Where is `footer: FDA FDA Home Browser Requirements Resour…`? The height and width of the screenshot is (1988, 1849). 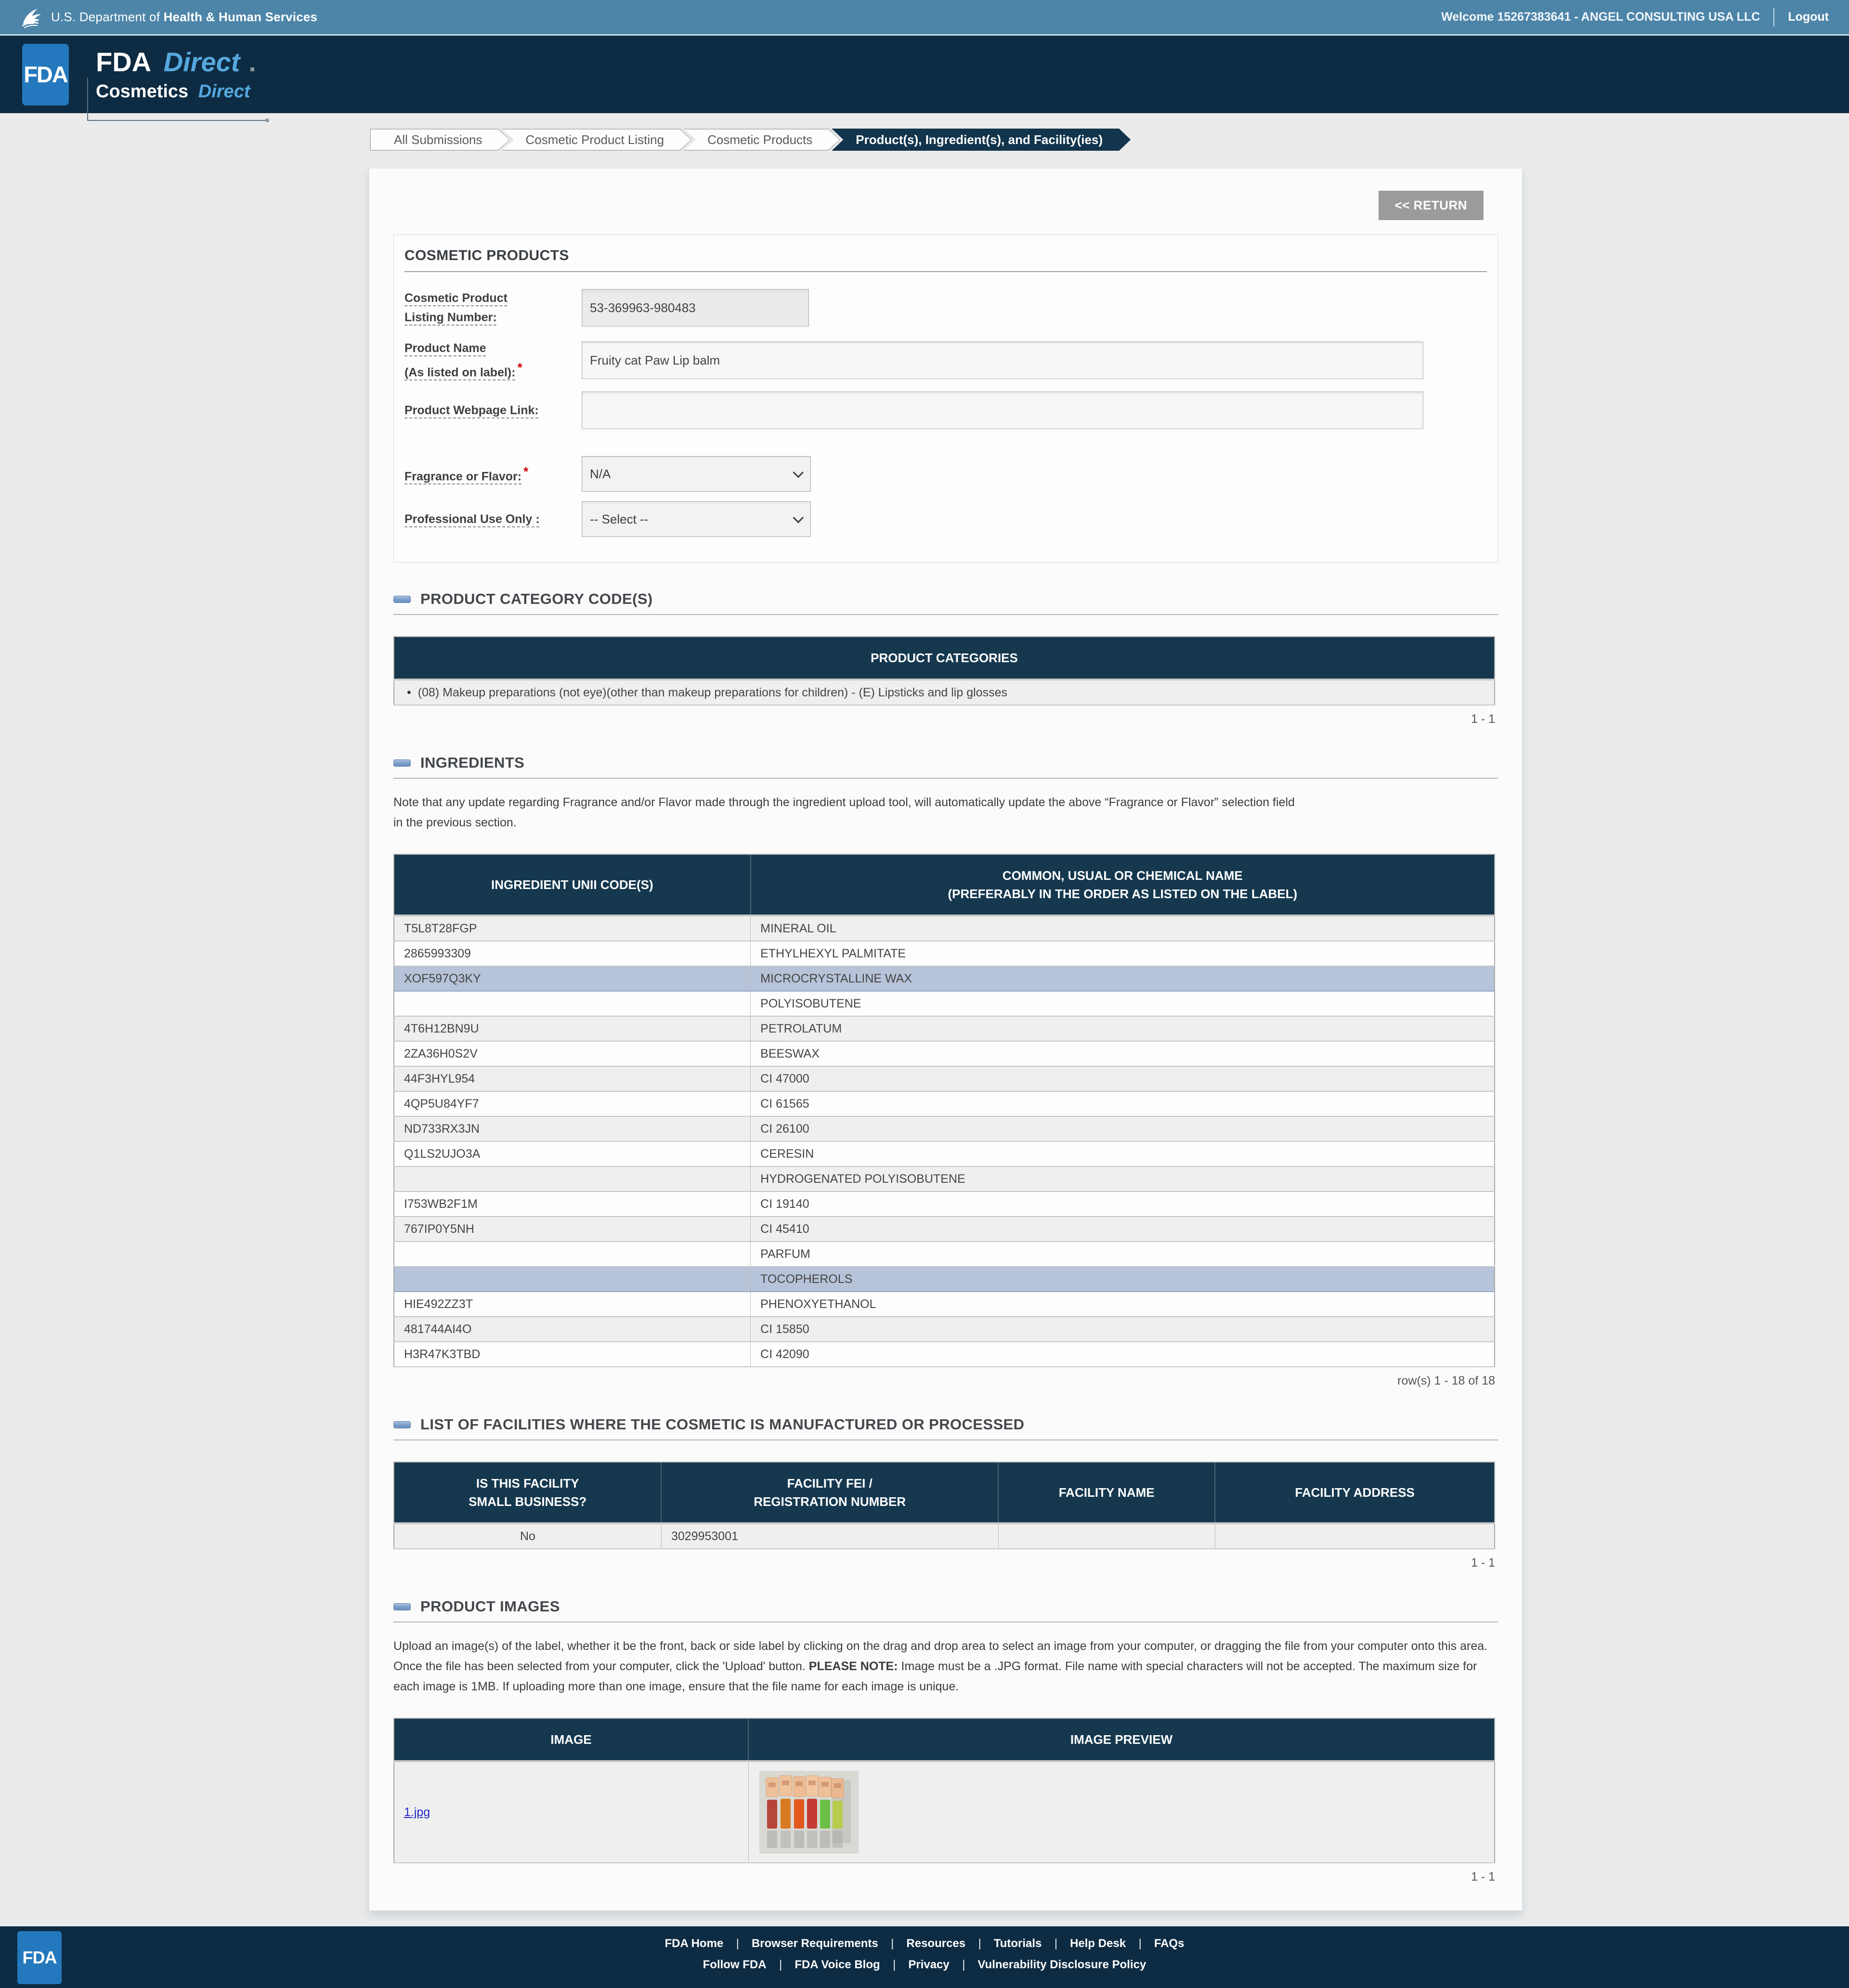
footer: FDA FDA Home Browser Requirements Resour… is located at coordinates (924, 1957).